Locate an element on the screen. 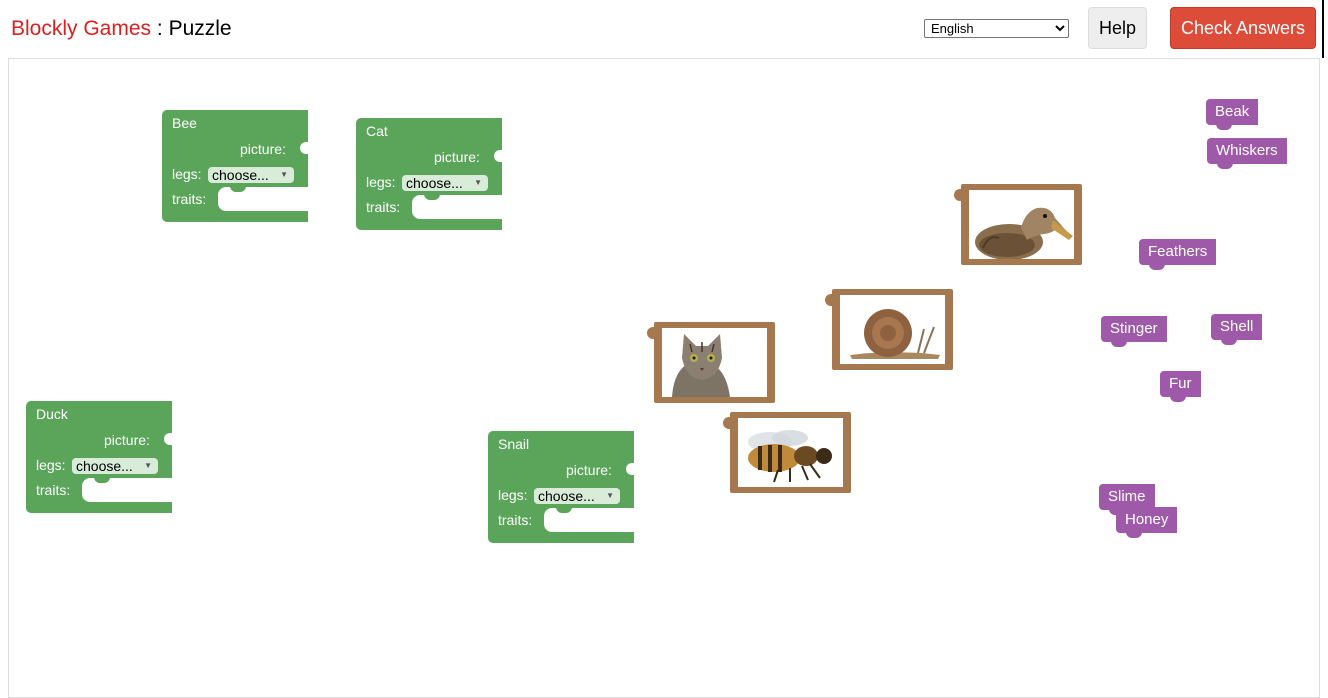 Image resolution: width=1328 pixels, height=698 pixels. language-select: English is located at coordinates (996, 28).